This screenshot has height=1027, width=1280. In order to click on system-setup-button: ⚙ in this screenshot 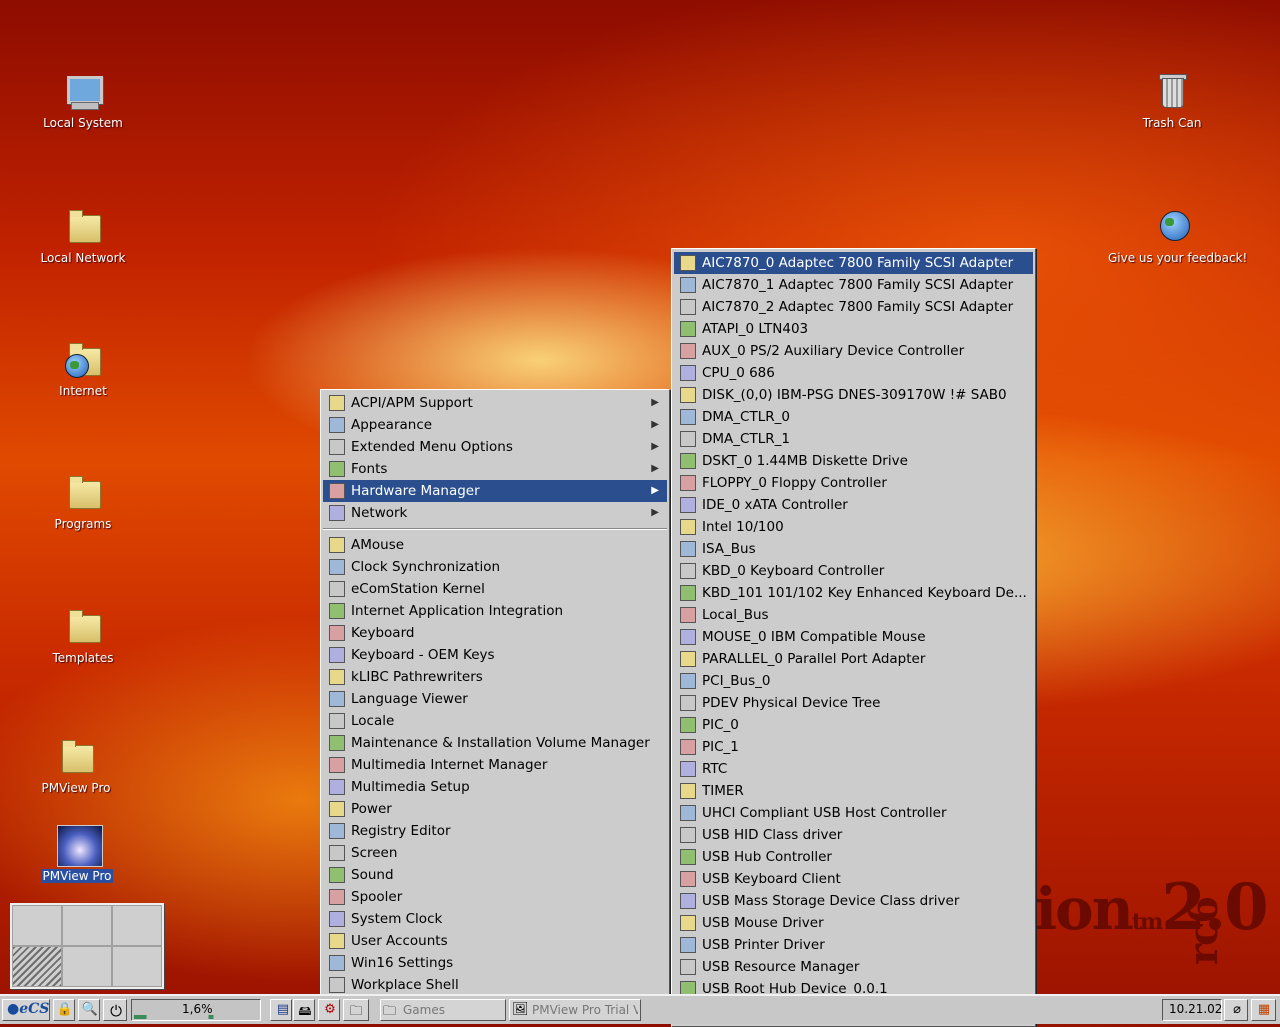, I will do `click(329, 1010)`.